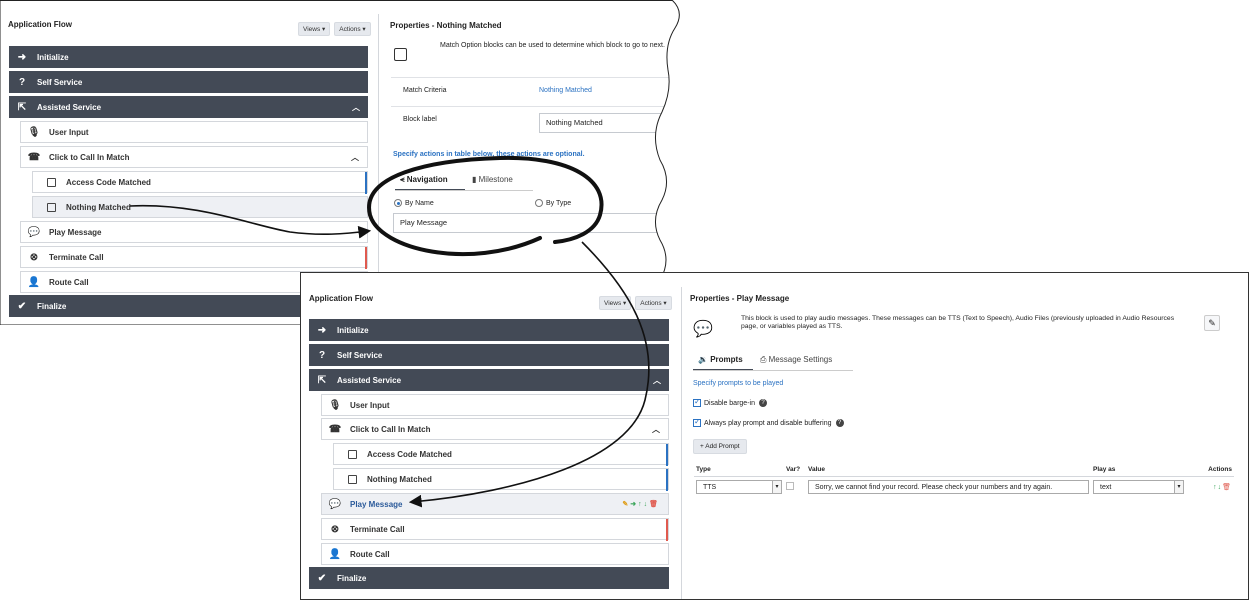 This screenshot has width=1249, height=600. I want to click on tab-label: Message Settings, so click(800, 359).